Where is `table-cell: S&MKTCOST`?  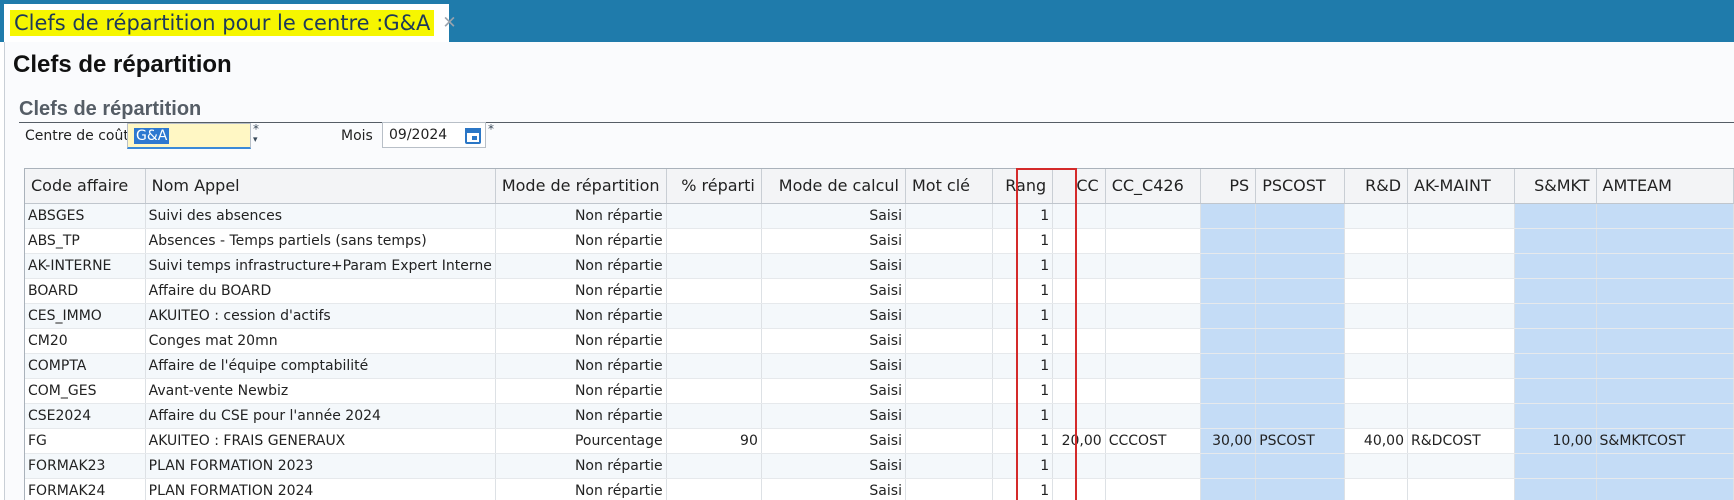 table-cell: S&MKTCOST is located at coordinates (1665, 441).